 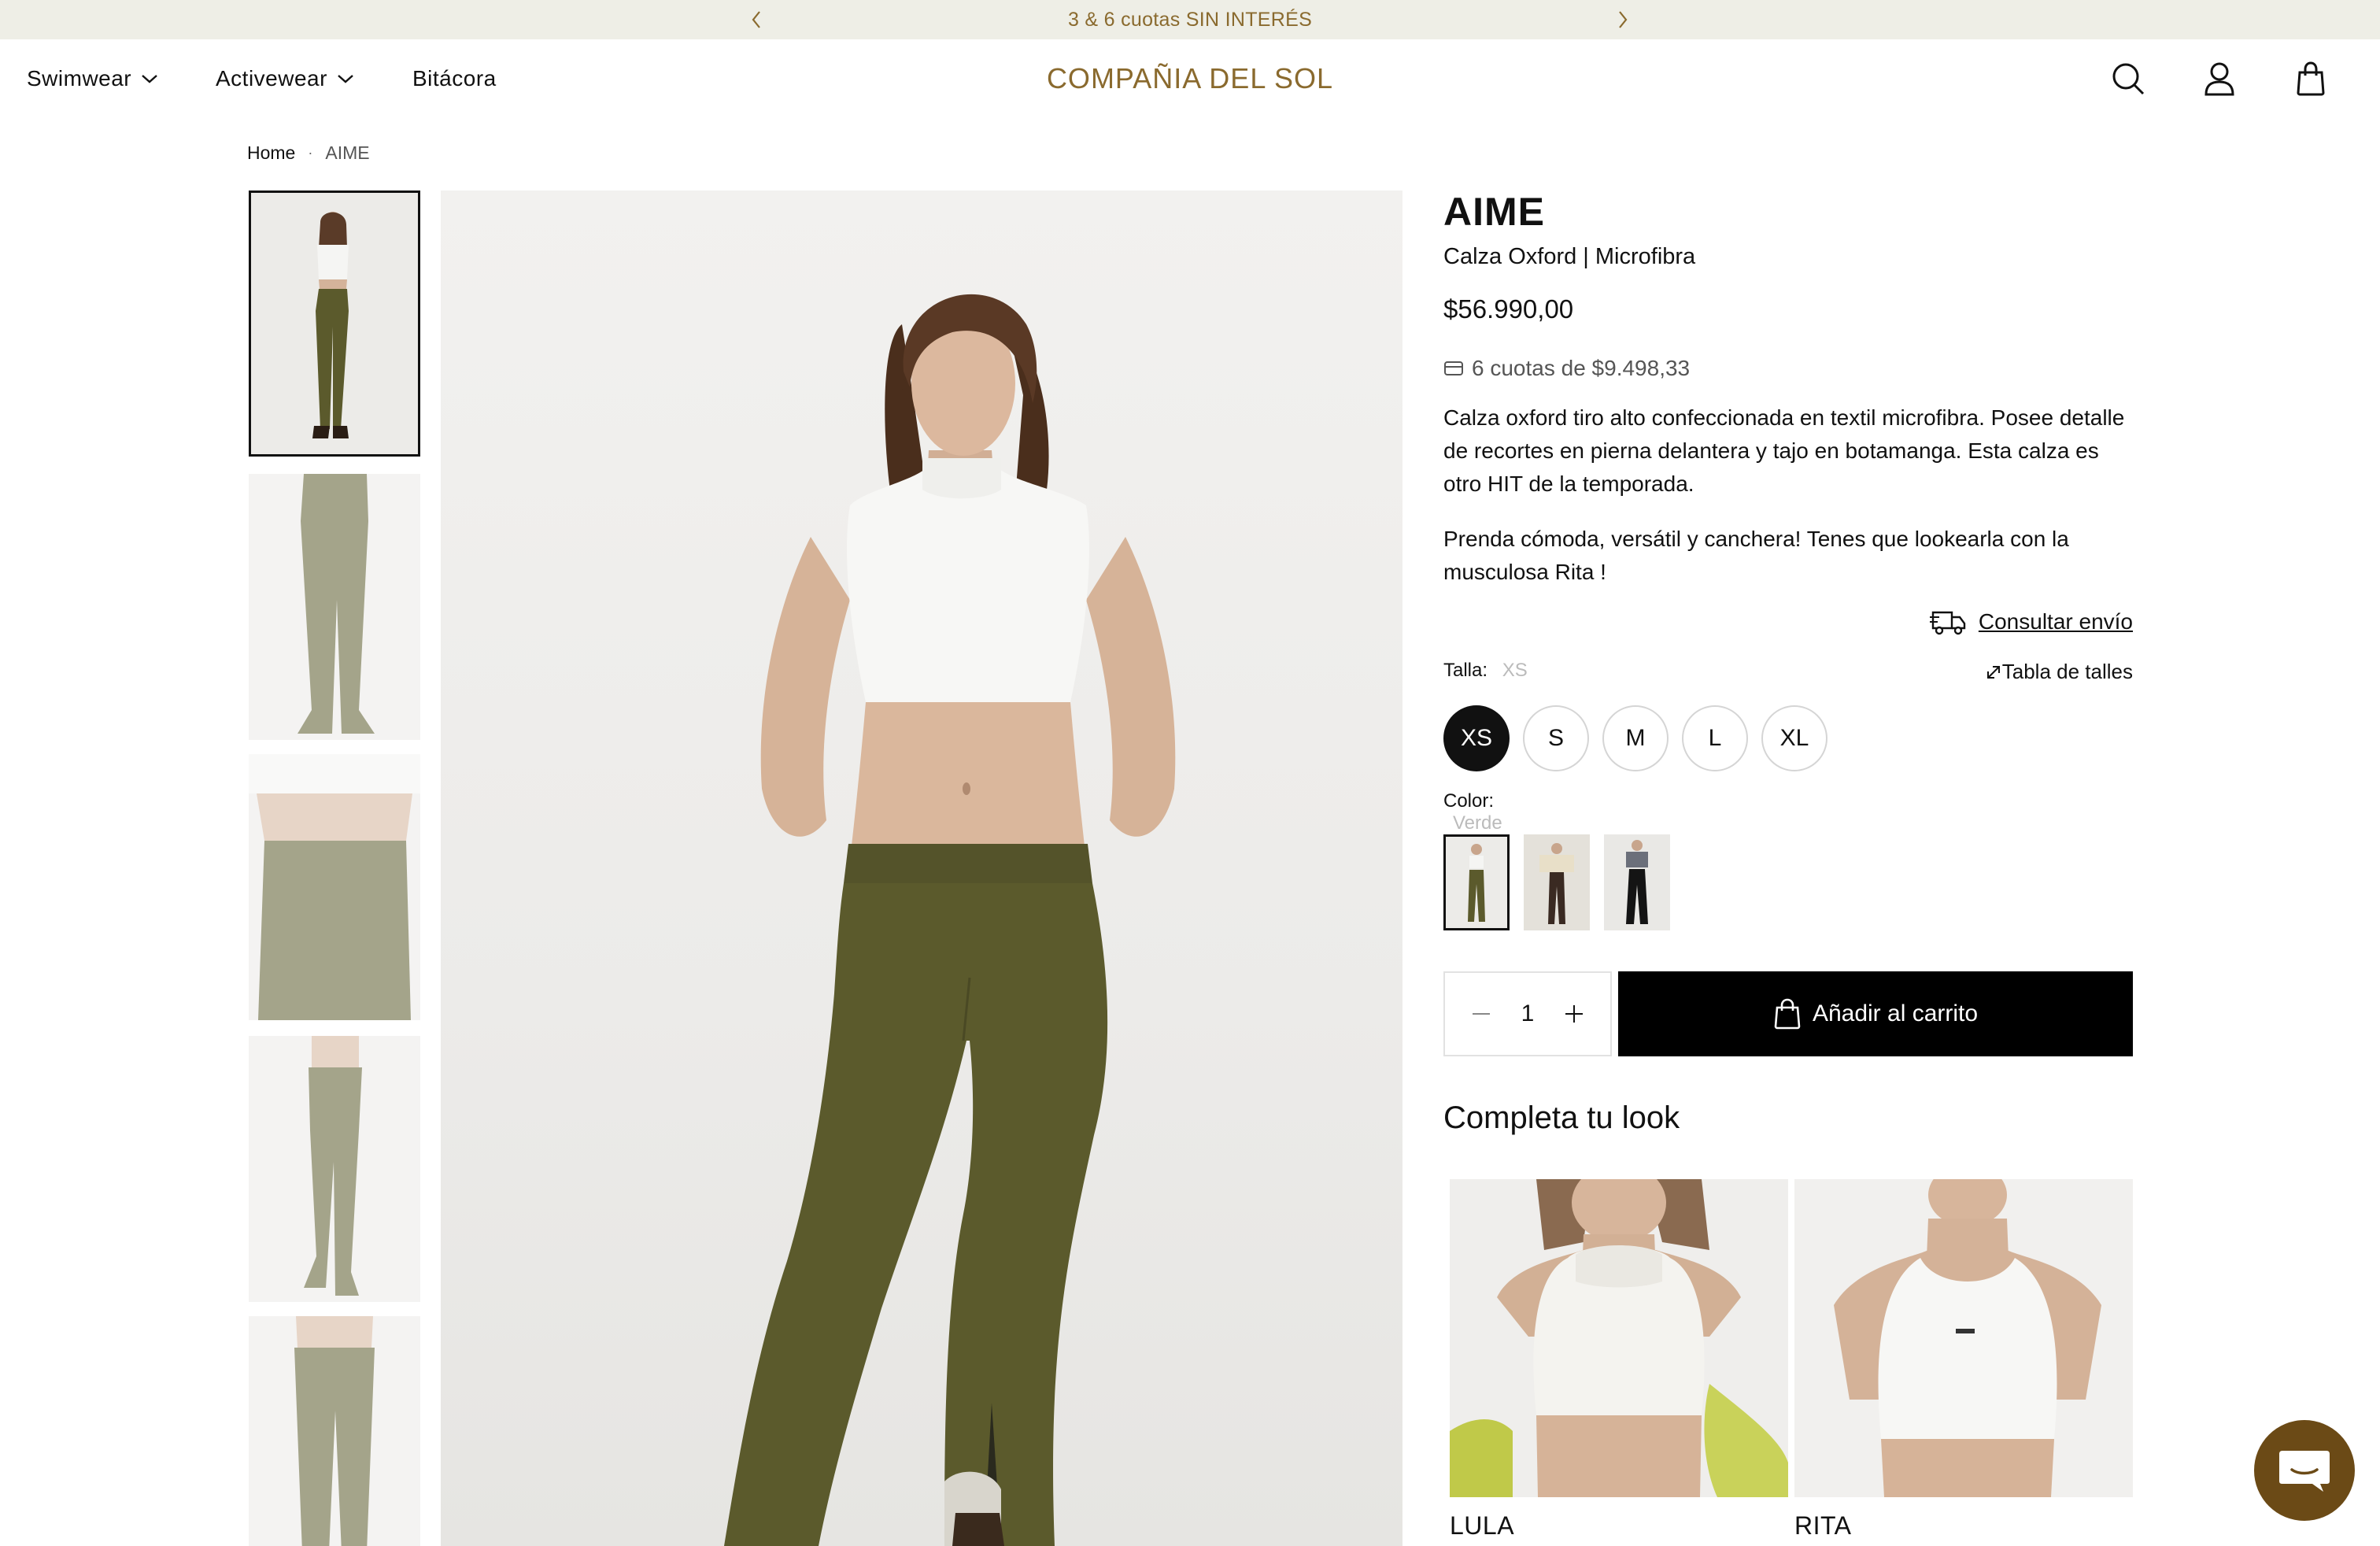 I want to click on lula-top-photo, so click(x=1619, y=1338).